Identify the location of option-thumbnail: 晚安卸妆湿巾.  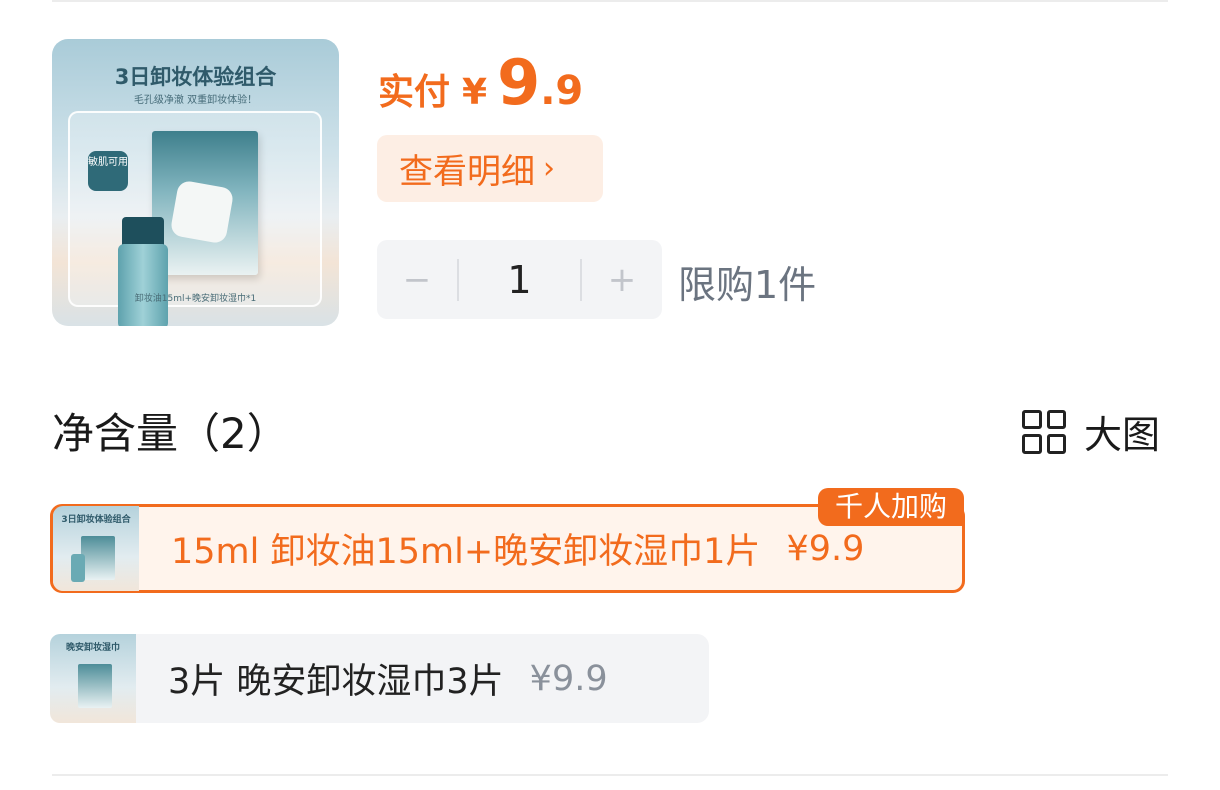
(93, 678).